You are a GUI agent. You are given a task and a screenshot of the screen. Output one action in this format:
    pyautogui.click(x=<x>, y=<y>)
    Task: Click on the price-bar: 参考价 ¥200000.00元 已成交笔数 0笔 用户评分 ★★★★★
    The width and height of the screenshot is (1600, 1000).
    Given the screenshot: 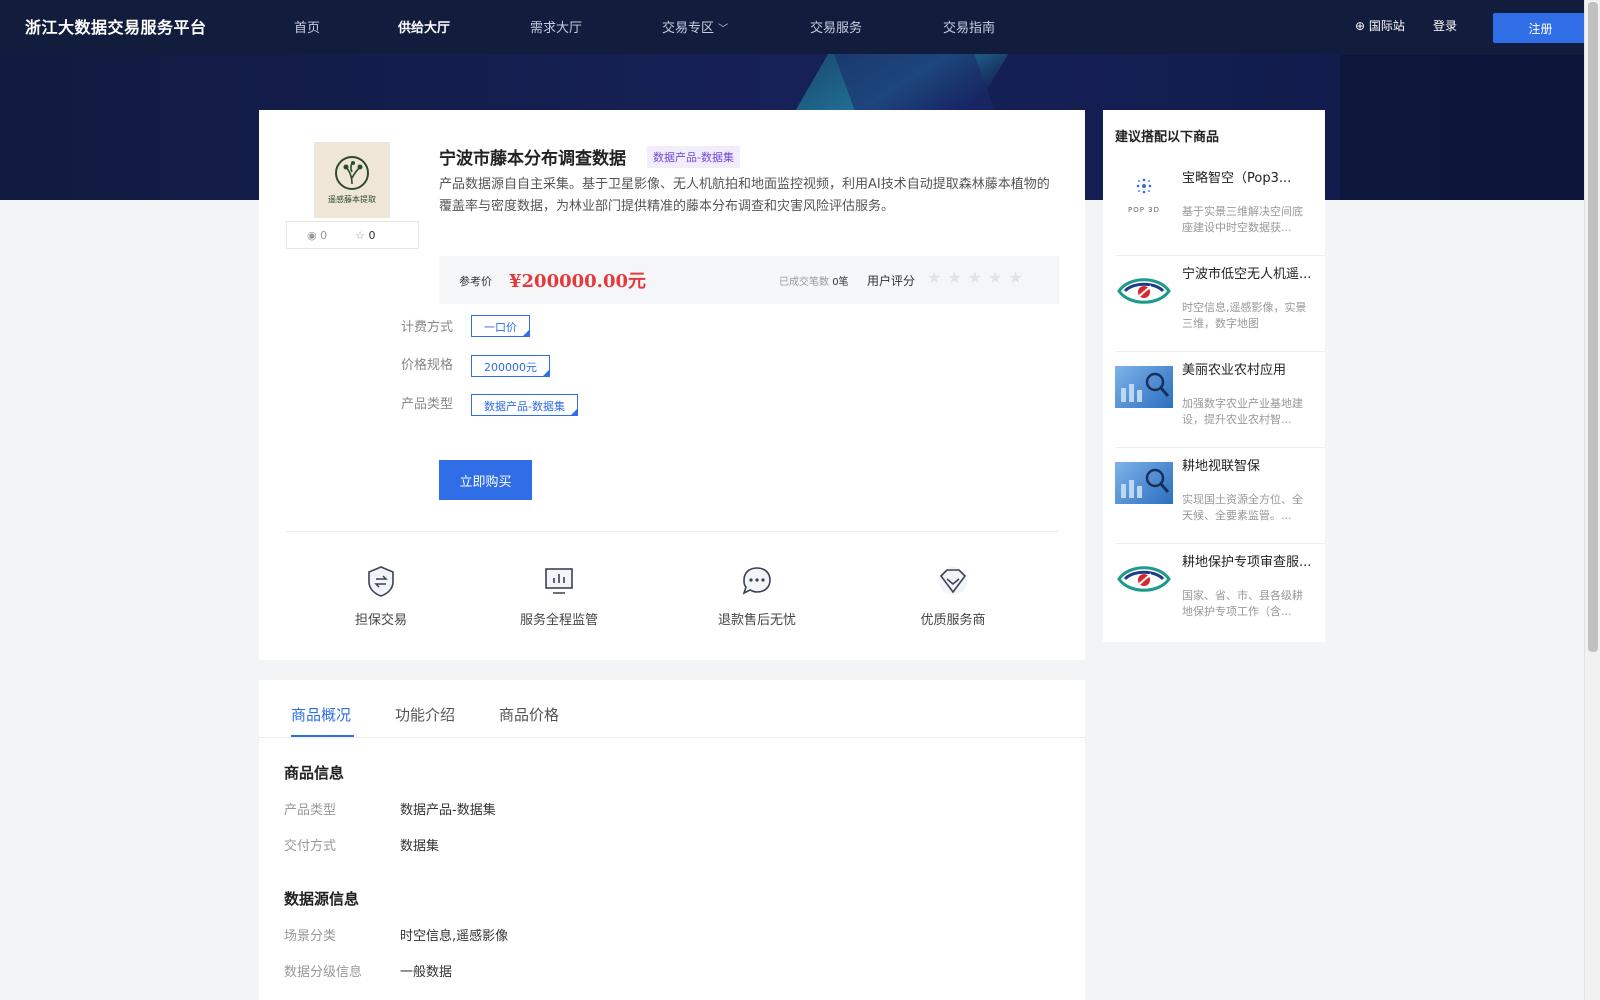 What is the action you would take?
    pyautogui.click(x=749, y=280)
    